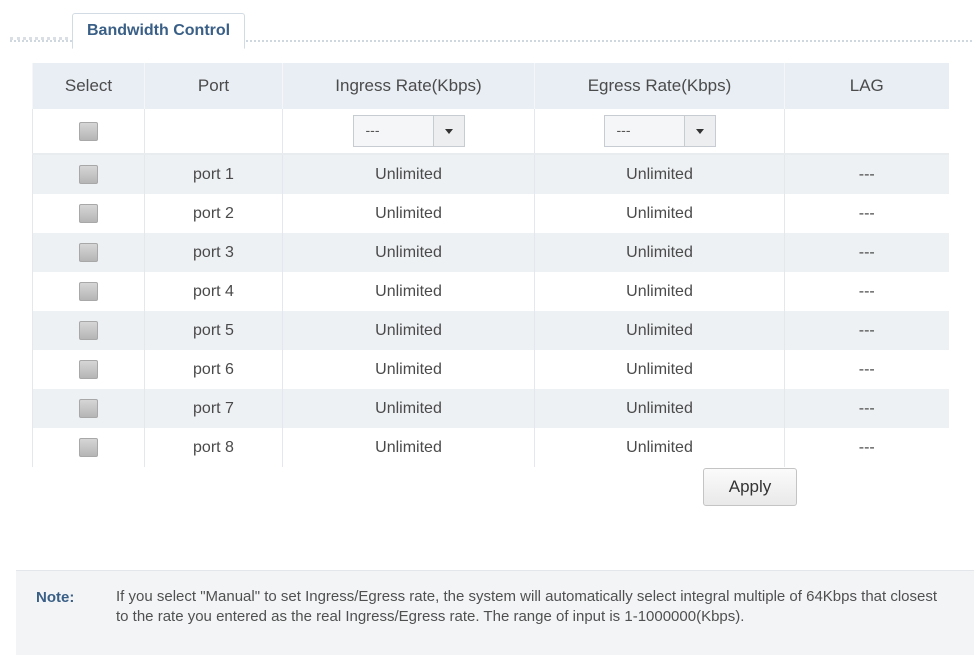 This screenshot has width=979, height=655. I want to click on port-cell: port 4, so click(213, 291).